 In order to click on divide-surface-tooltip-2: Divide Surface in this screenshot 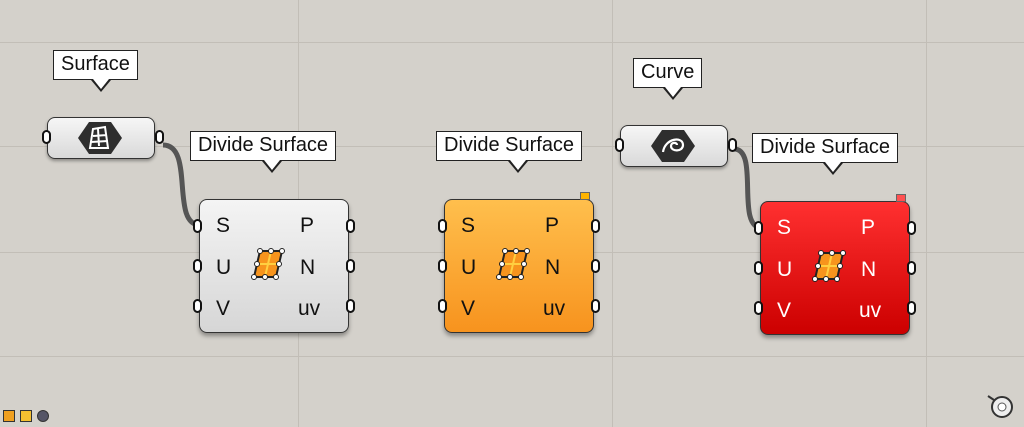, I will do `click(509, 146)`.